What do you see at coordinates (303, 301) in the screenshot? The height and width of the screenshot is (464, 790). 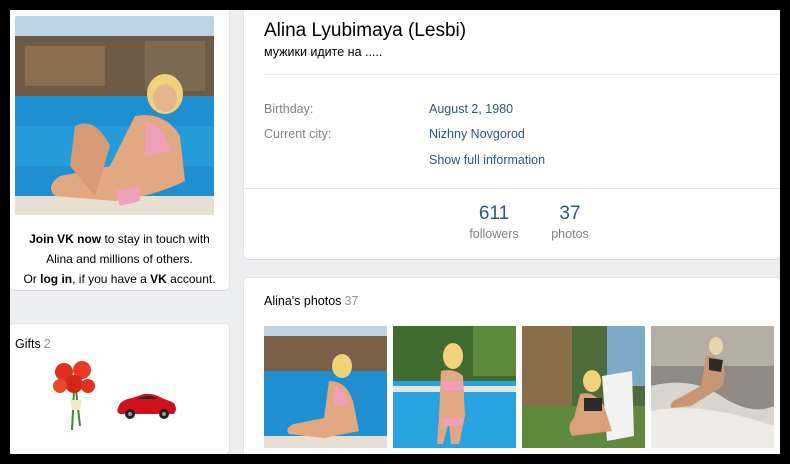 I see `photos-title: Alina's photos` at bounding box center [303, 301].